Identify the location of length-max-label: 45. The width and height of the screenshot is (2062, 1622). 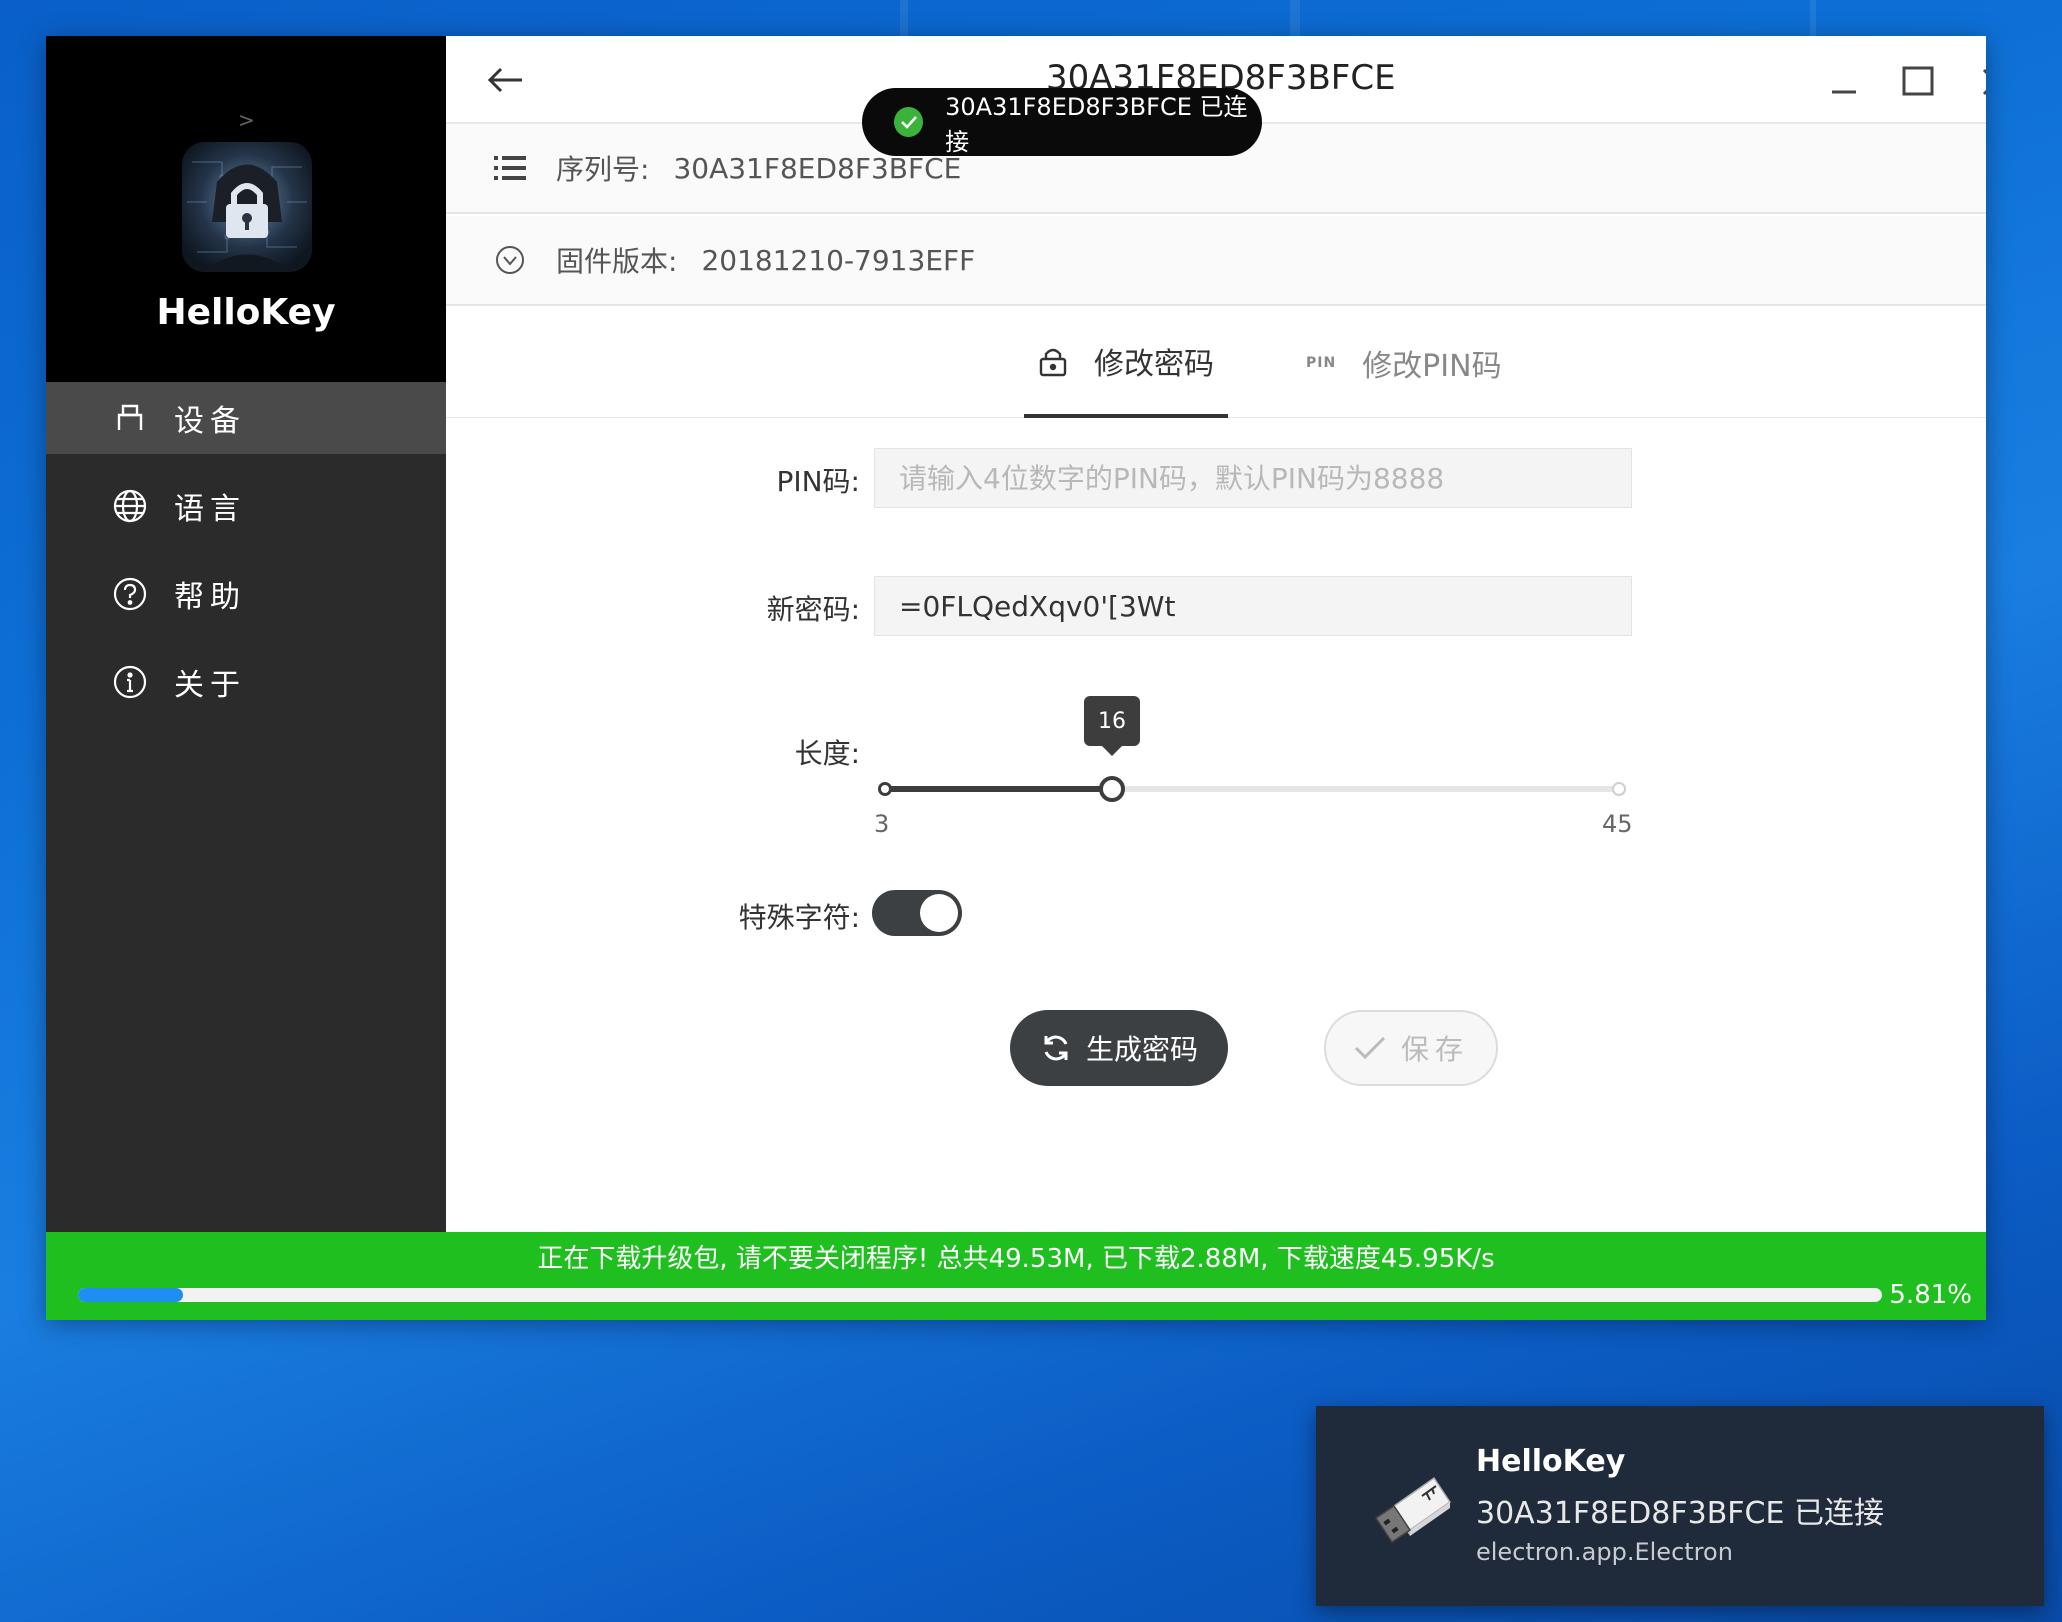
(1617, 824).